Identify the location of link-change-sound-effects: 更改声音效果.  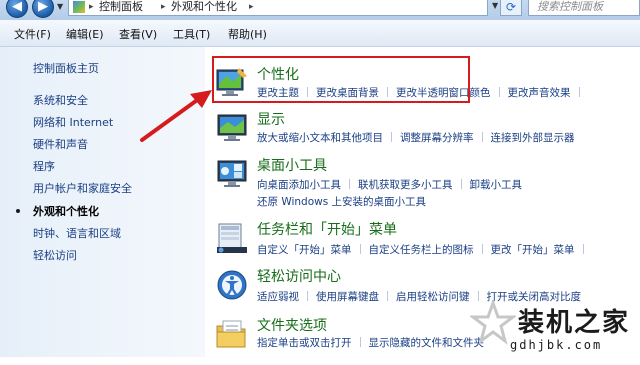
(539, 93).